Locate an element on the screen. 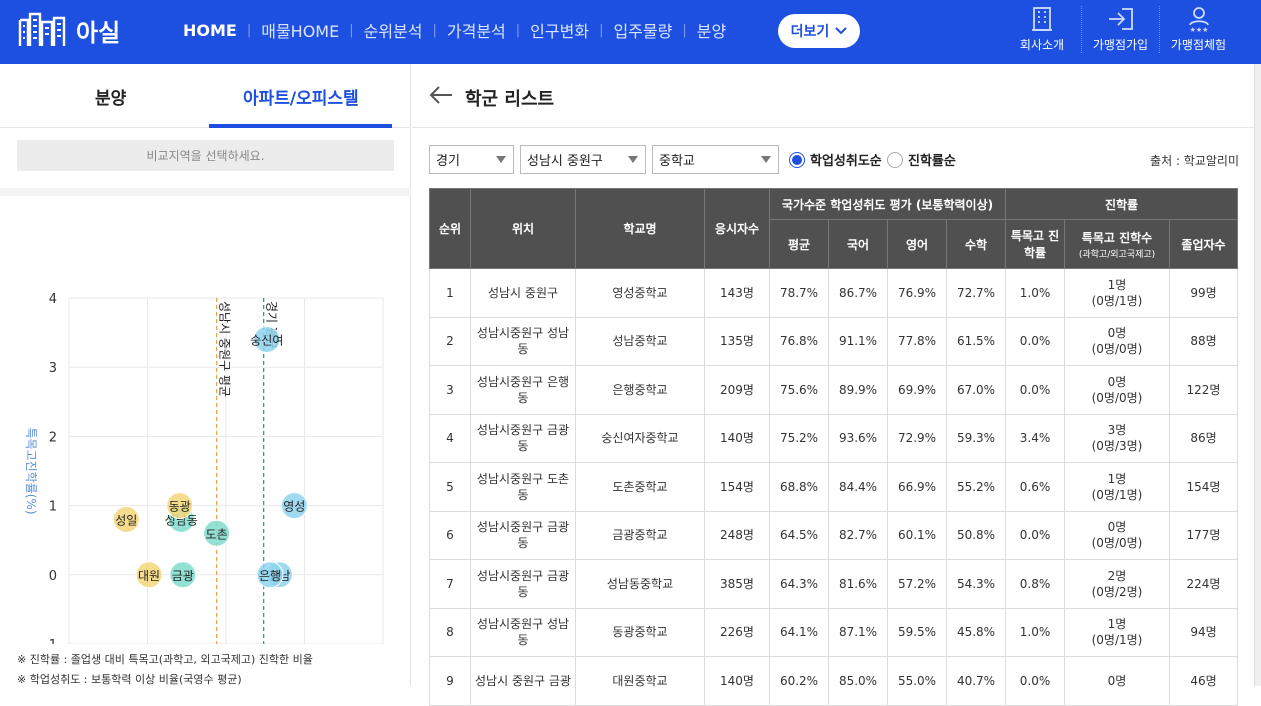 The height and width of the screenshot is (706, 1261). cell-kor: 89.9% is located at coordinates (858, 390).